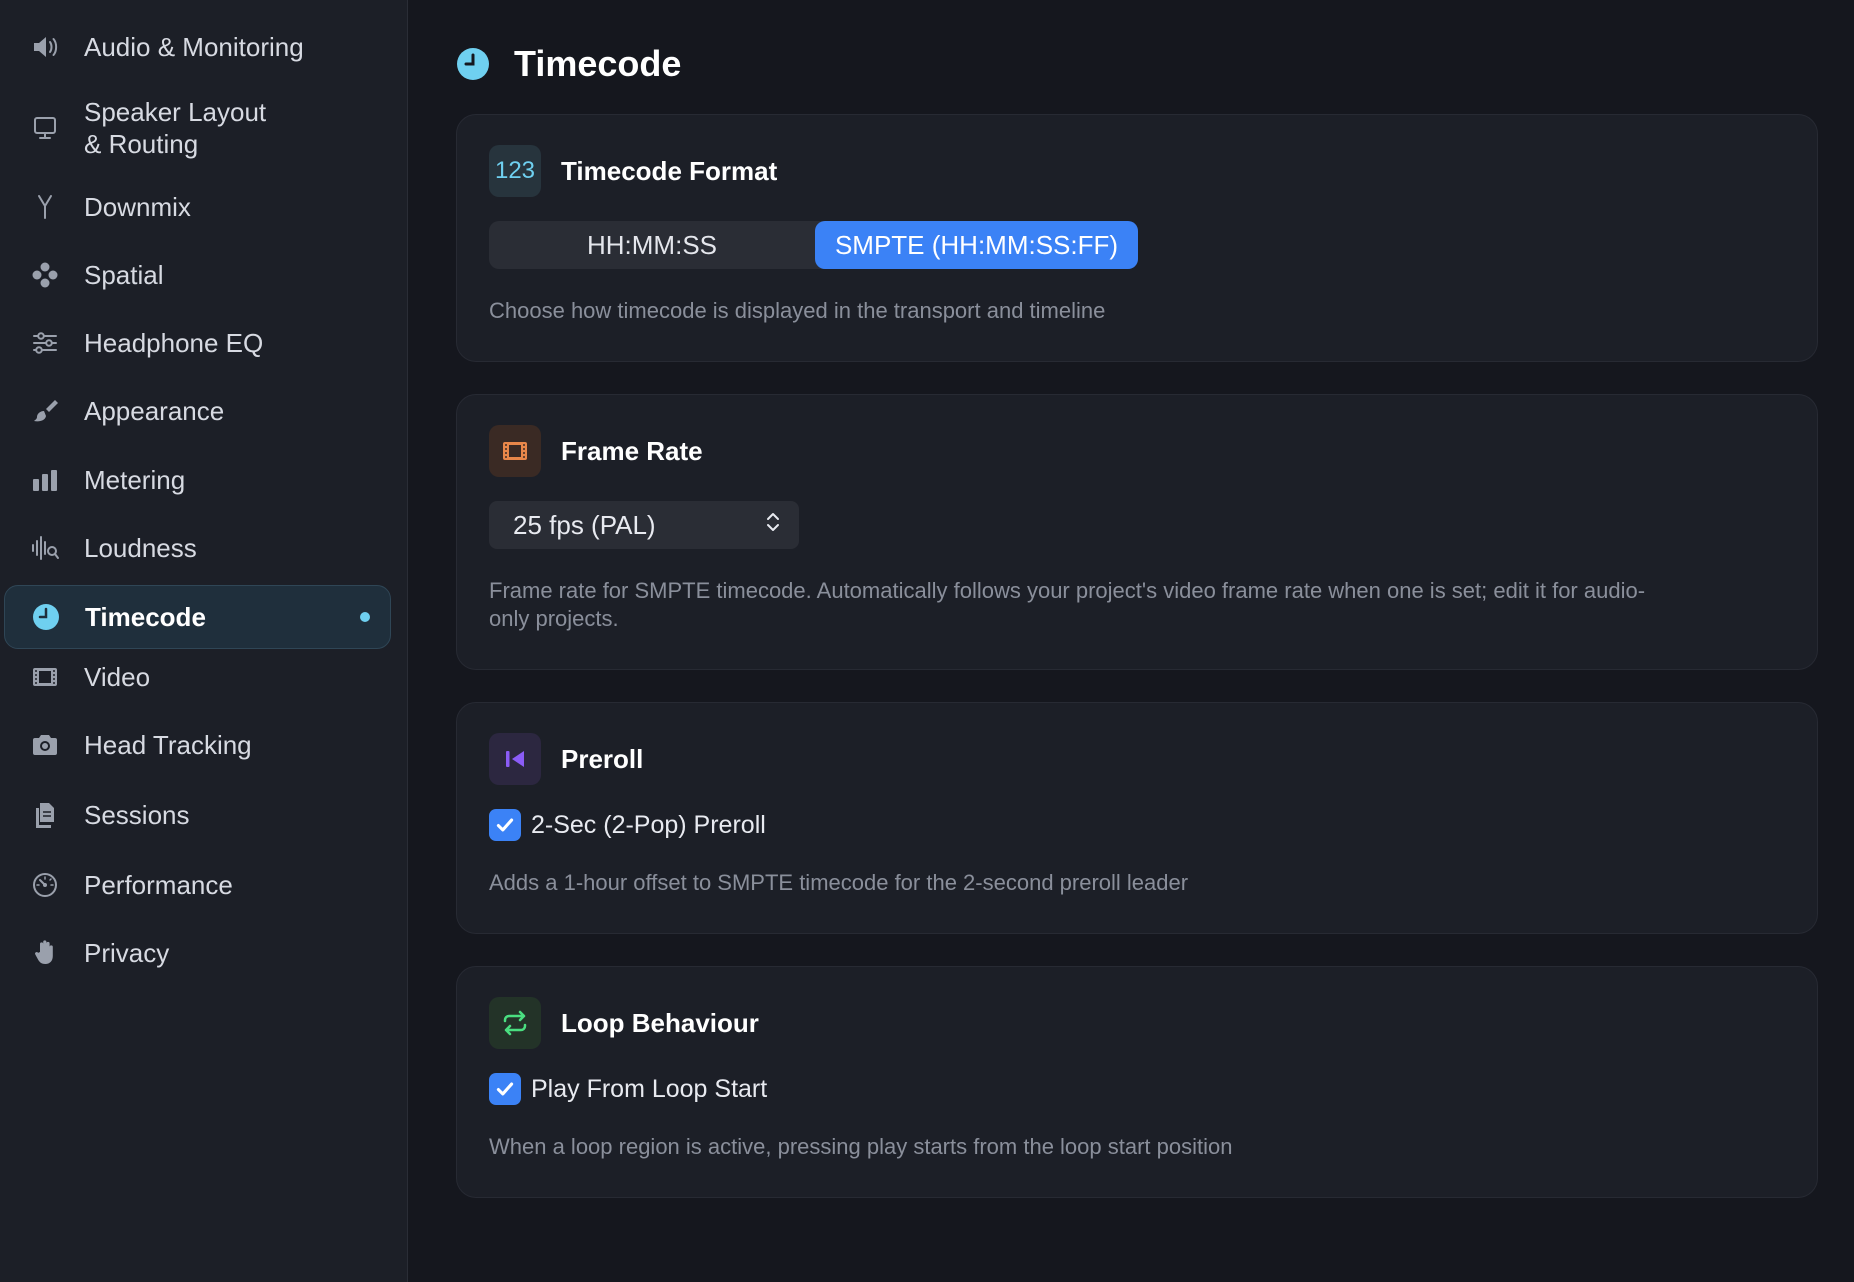 The image size is (1854, 1282). I want to click on segment-hhmmss: HH:MM:SS, so click(652, 245).